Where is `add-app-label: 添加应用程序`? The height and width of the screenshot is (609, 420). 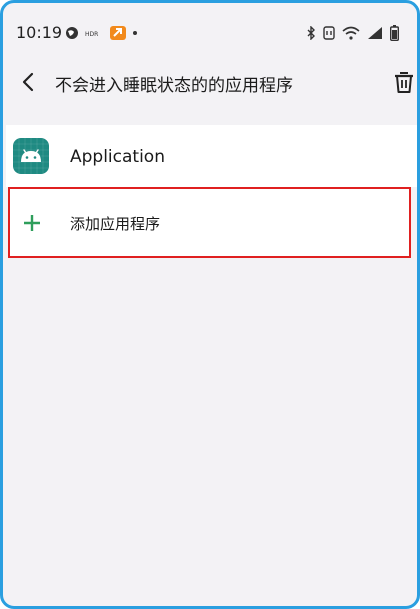 add-app-label: 添加应用程序 is located at coordinates (115, 224).